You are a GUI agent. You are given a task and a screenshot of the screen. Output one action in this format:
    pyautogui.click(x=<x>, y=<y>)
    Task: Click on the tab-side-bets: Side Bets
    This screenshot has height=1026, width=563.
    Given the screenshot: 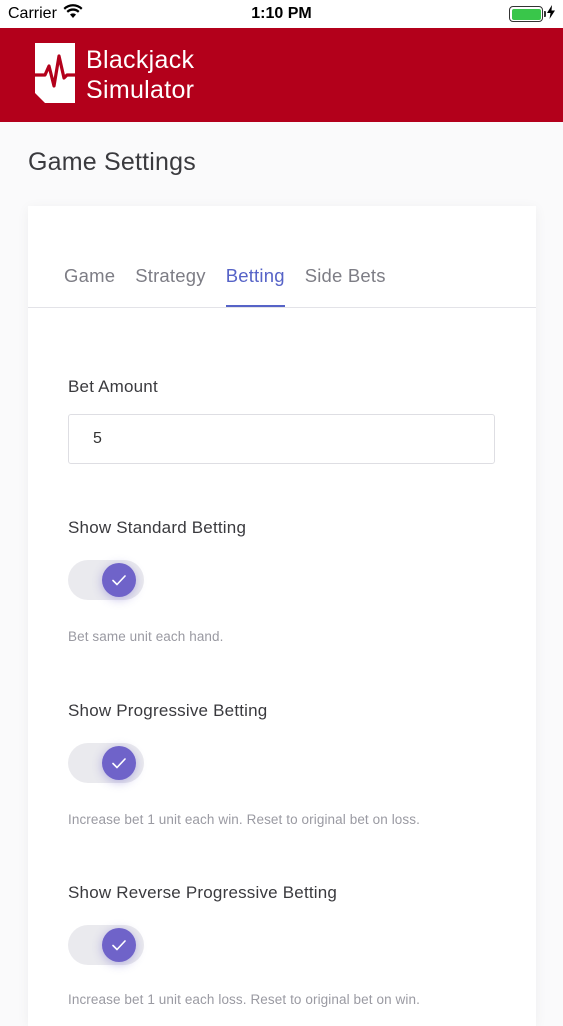 What is the action you would take?
    pyautogui.click(x=345, y=286)
    